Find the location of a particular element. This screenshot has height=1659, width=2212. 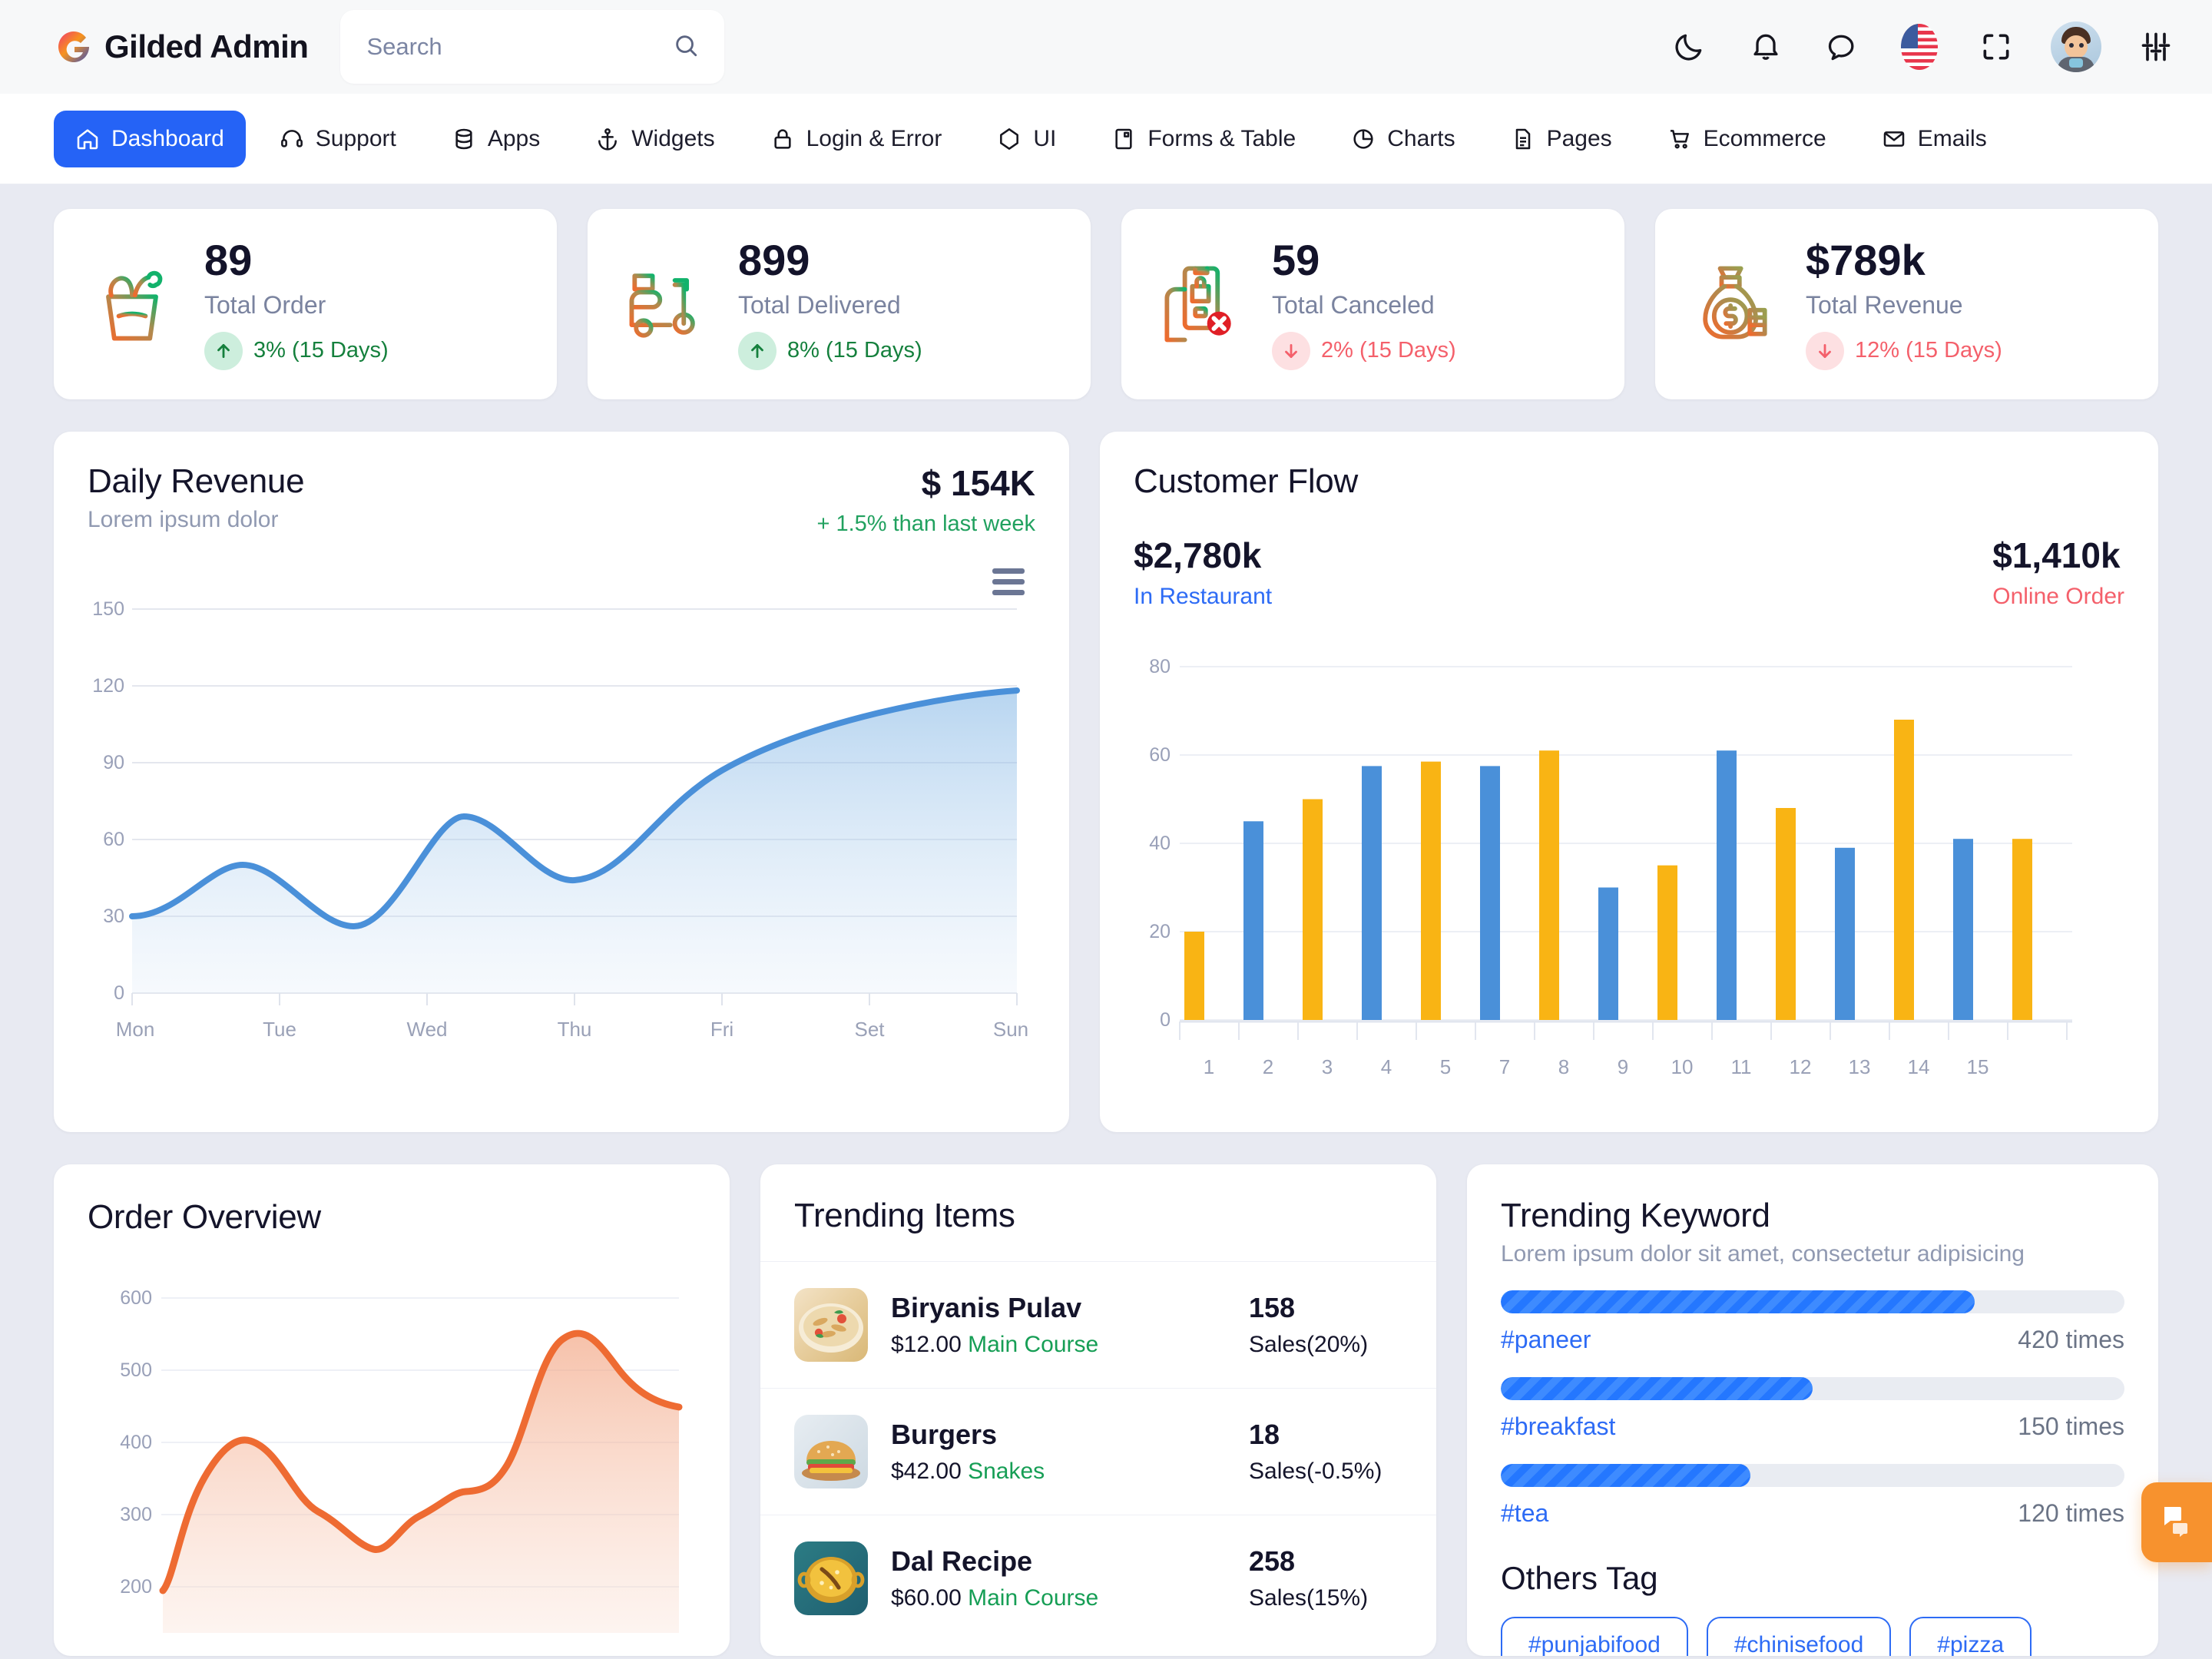

nav-label: Apps is located at coordinates (514, 138).